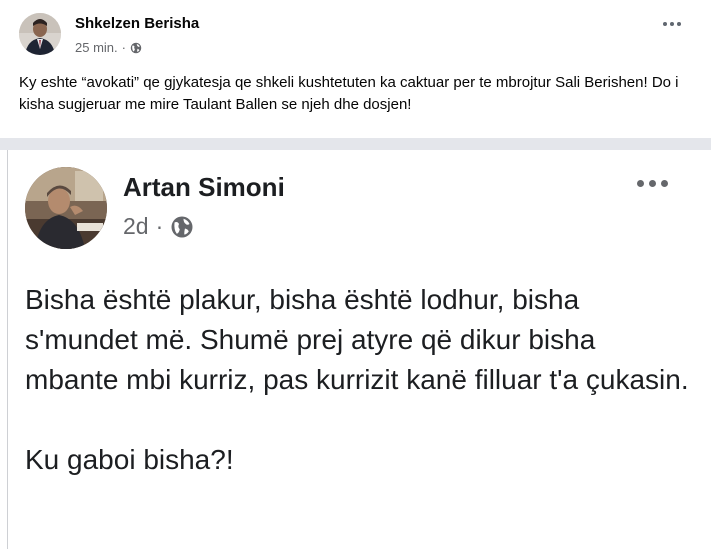  Describe the element at coordinates (129, 459) in the screenshot. I see `post-paragraph: Ku gaboi bisha?!` at that location.